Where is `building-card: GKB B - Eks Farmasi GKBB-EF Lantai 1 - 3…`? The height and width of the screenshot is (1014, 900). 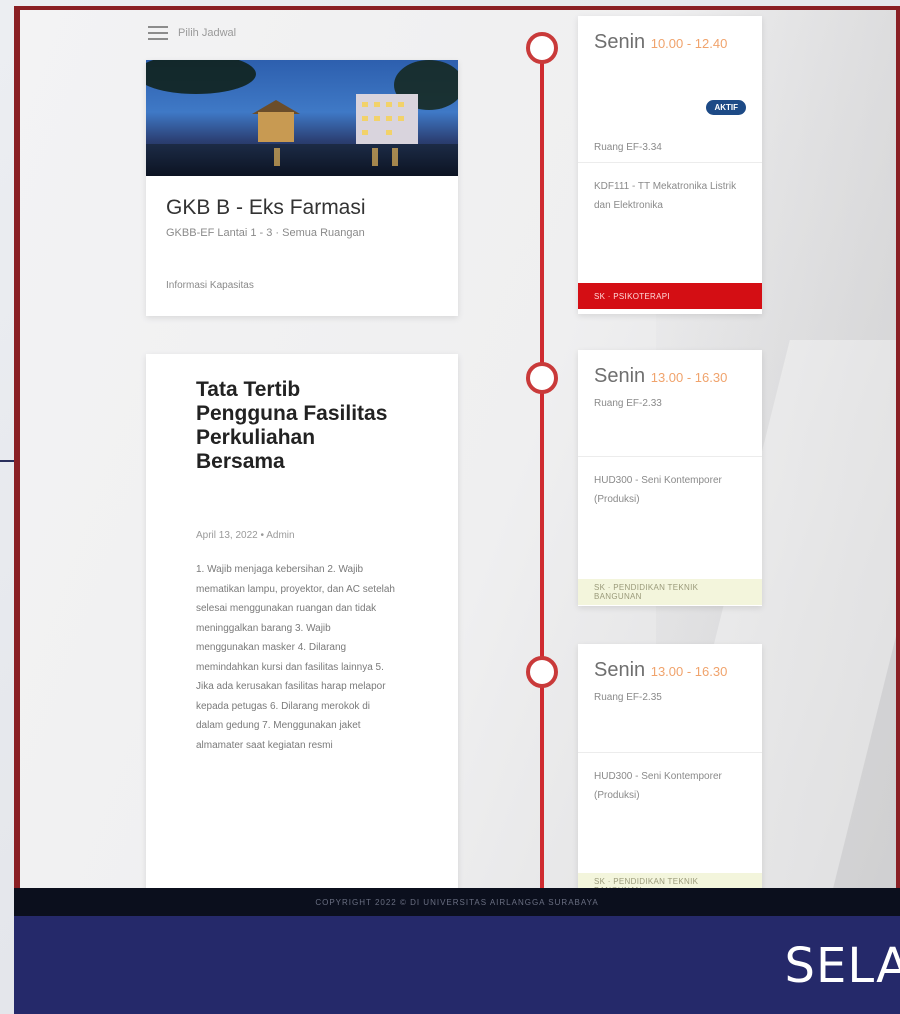 building-card: GKB B - Eks Farmasi GKBB-EF Lantai 1 - 3… is located at coordinates (302, 188).